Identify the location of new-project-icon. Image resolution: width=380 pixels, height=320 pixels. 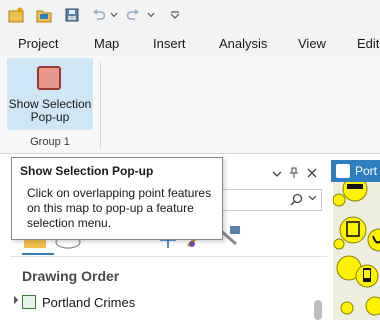
(16, 15).